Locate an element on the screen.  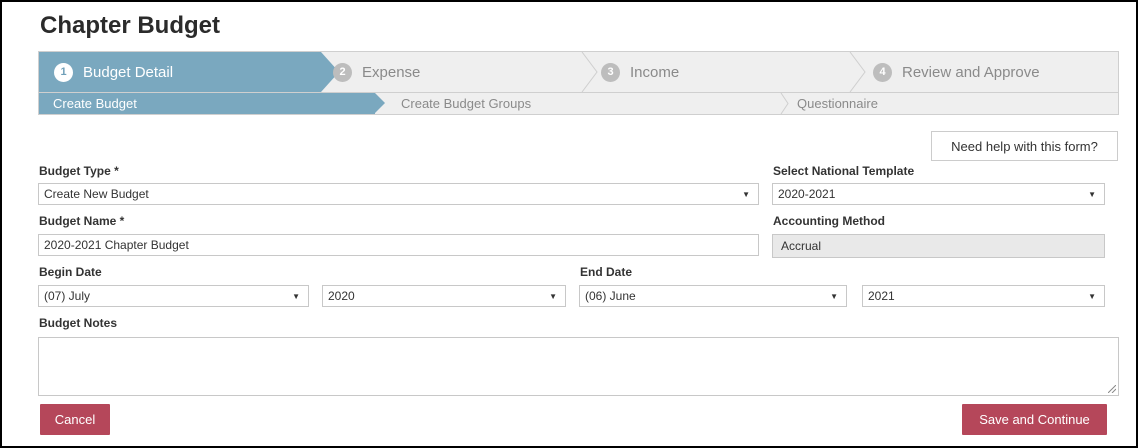
page-title: Chapter Budget is located at coordinates (130, 25).